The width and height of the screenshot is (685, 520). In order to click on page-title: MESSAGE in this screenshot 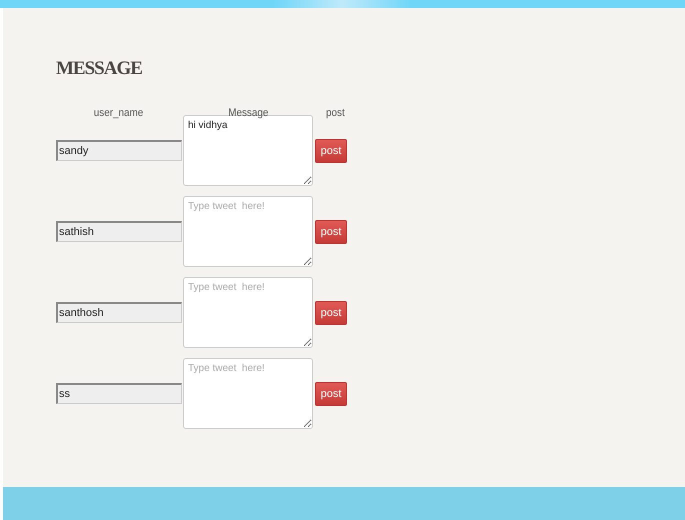, I will do `click(99, 69)`.